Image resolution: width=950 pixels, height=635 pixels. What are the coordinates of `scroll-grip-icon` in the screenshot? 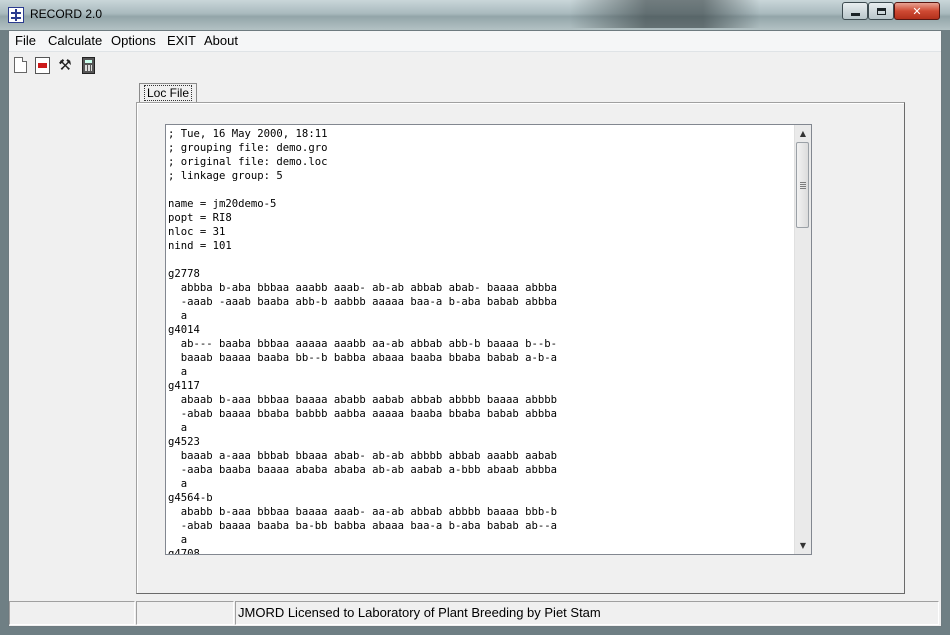 It's located at (803, 185).